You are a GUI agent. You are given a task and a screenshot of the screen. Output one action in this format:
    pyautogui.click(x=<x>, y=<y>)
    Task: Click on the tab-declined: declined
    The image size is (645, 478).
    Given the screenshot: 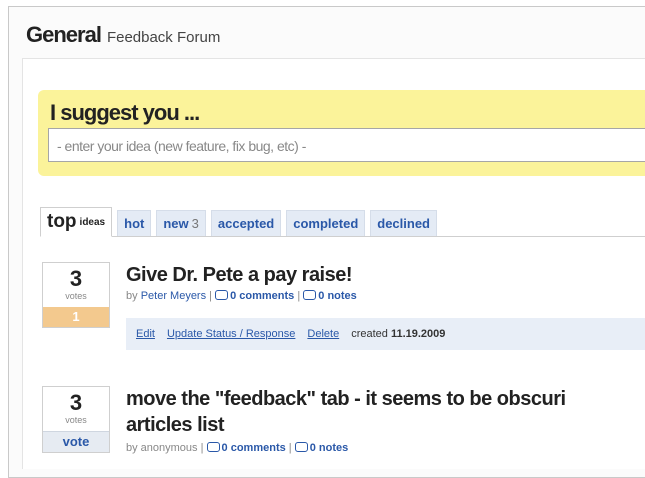 What is the action you would take?
    pyautogui.click(x=404, y=223)
    